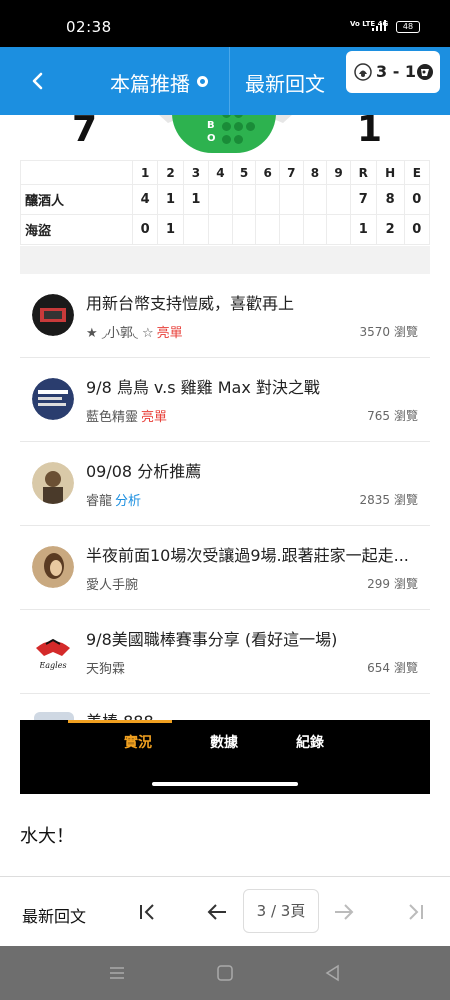  Describe the element at coordinates (390, 172) in the screenshot. I see `header-cell: H` at that location.